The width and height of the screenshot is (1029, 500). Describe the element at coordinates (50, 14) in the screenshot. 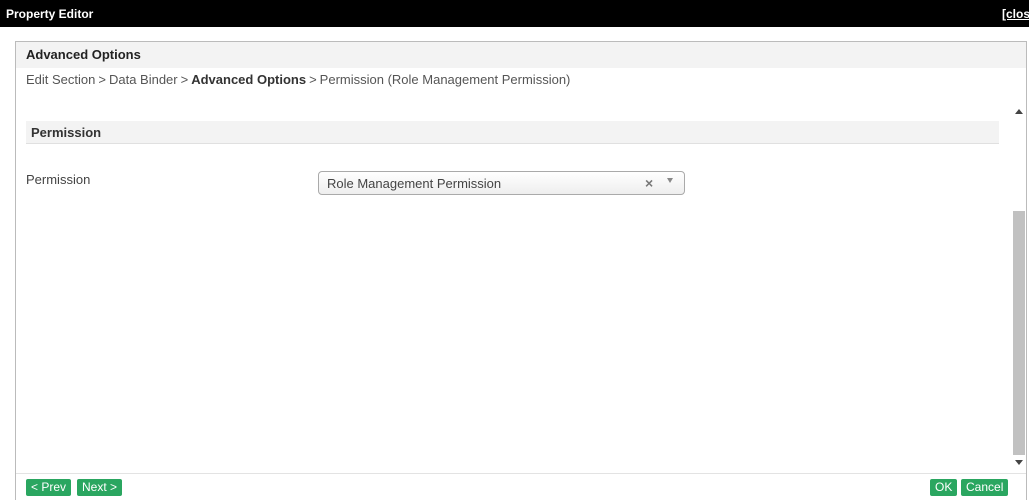

I see `window-title: Property Editor` at that location.